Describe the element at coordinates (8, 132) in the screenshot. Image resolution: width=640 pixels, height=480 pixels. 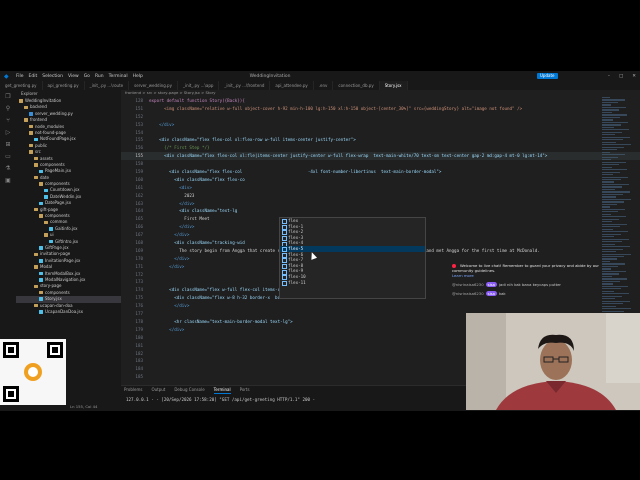
I see `run-debug-icon: ▷` at that location.